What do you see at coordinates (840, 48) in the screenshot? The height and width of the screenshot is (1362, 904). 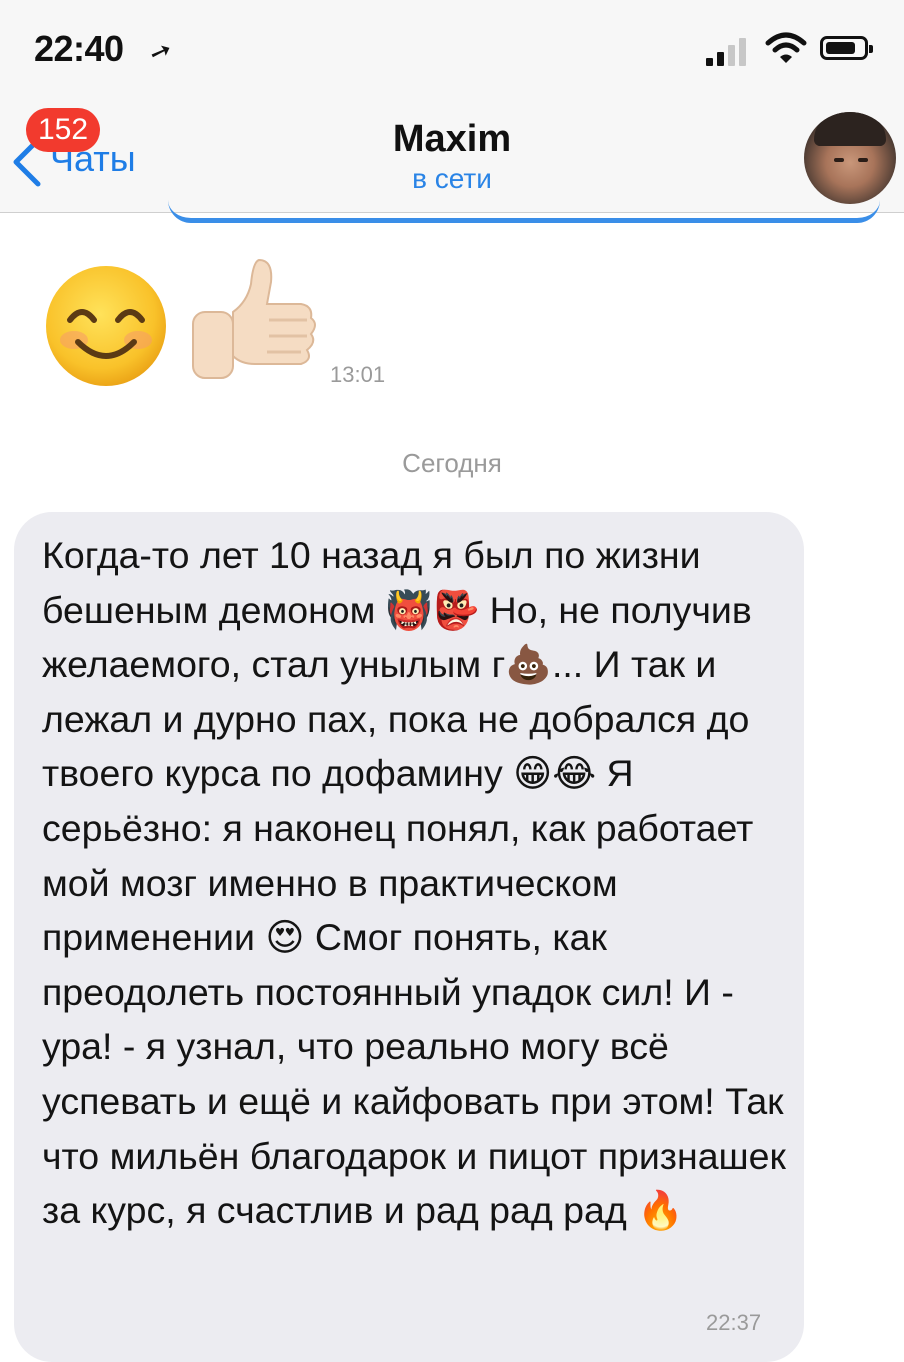 I see `battery-level` at bounding box center [840, 48].